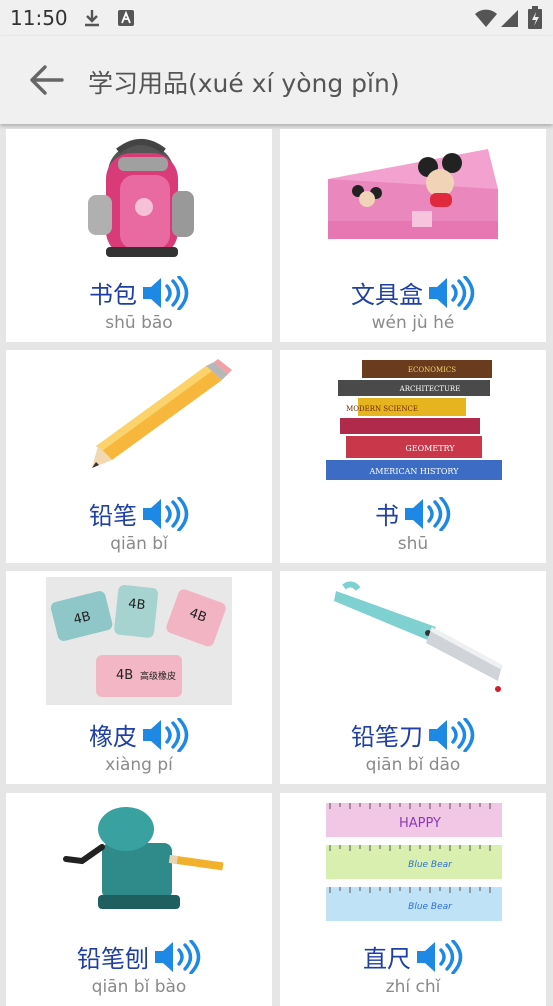 This screenshot has width=553, height=1006. I want to click on clock: 11:50, so click(39, 18).